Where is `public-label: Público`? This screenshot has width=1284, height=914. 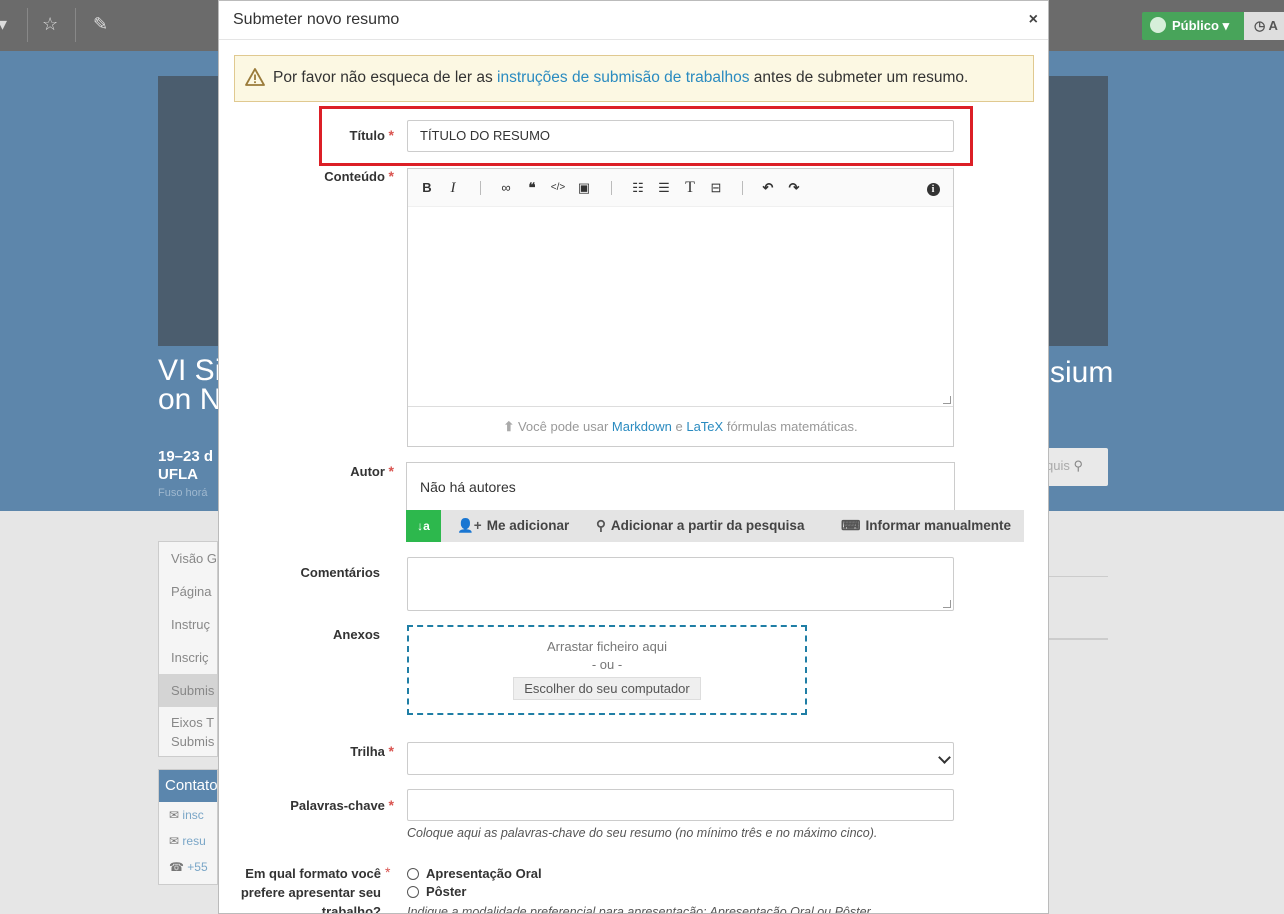 public-label: Público is located at coordinates (1195, 25).